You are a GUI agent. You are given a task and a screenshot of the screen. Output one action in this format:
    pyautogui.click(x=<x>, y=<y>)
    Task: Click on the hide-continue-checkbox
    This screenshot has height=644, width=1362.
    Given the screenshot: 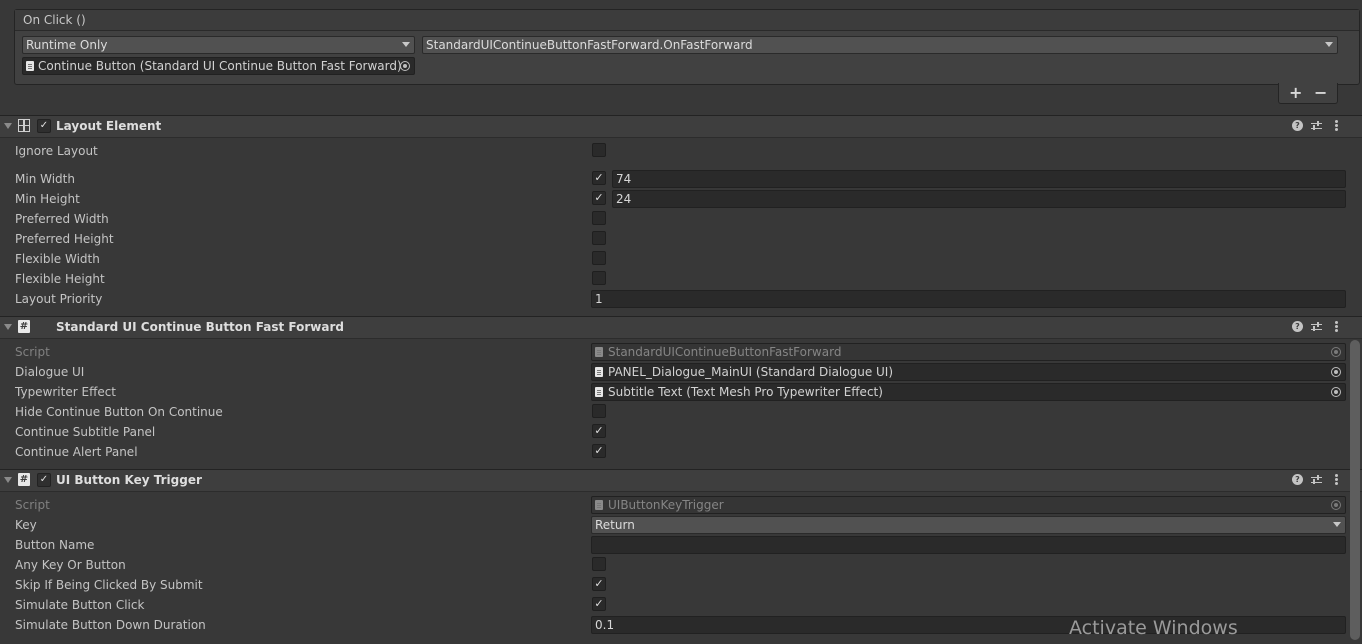 What is the action you would take?
    pyautogui.click(x=599, y=411)
    